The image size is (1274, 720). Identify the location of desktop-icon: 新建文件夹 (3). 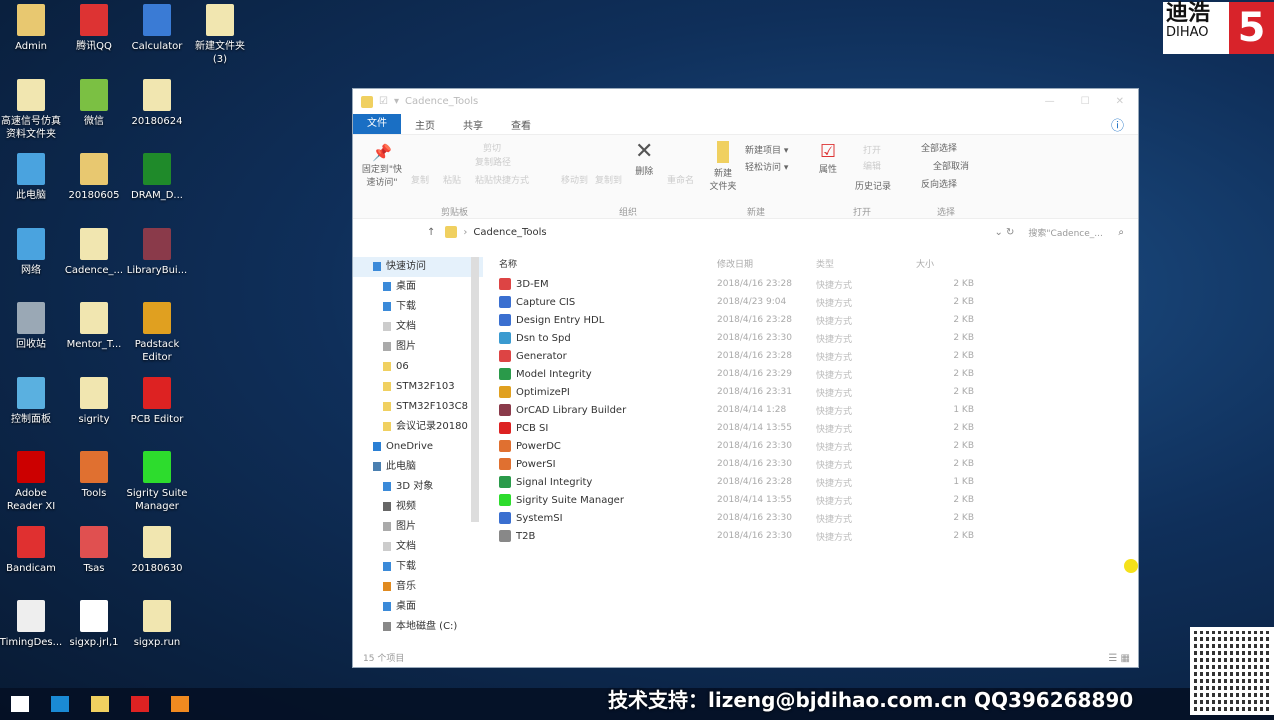
(220, 35).